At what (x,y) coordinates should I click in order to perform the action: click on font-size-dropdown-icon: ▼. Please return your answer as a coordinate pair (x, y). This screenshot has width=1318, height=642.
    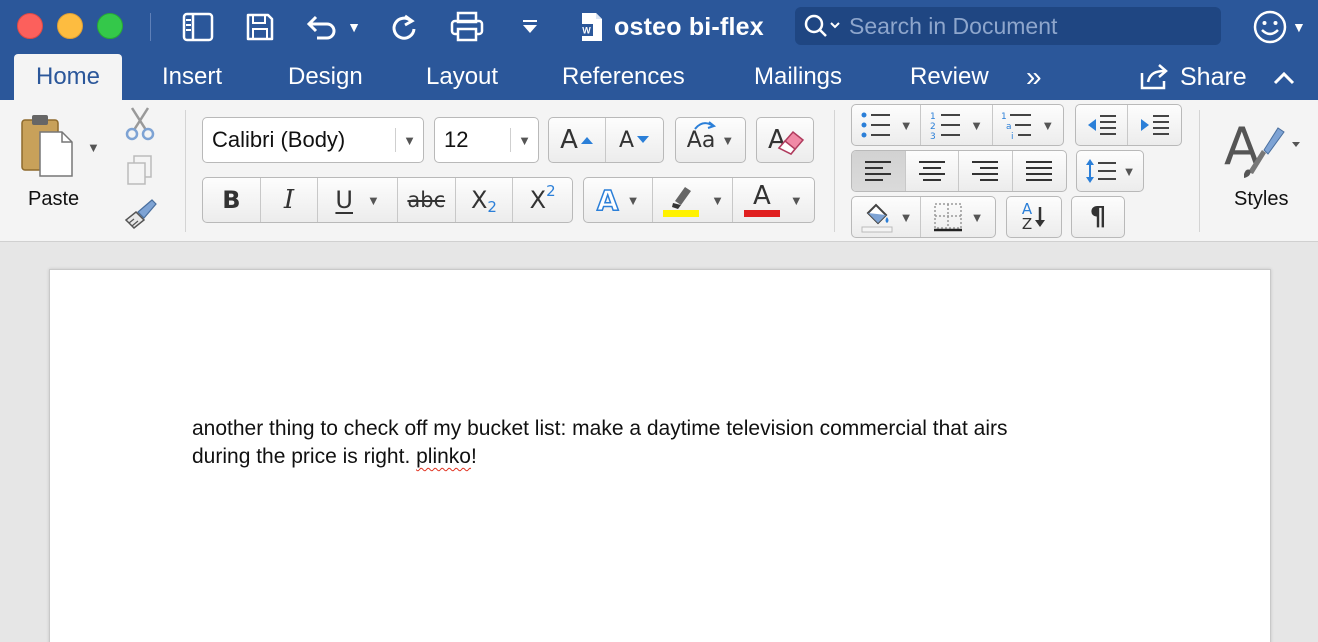
    Looking at the image, I should click on (524, 140).